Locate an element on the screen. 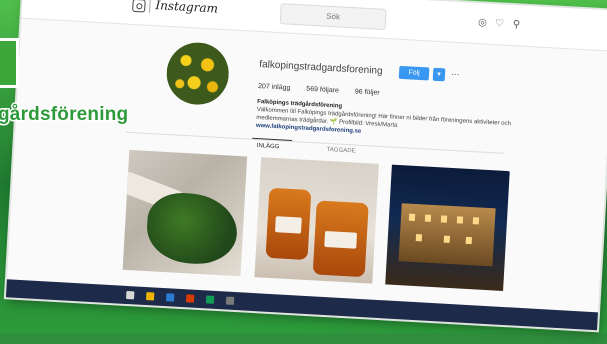  photo-building is located at coordinates (447, 235).